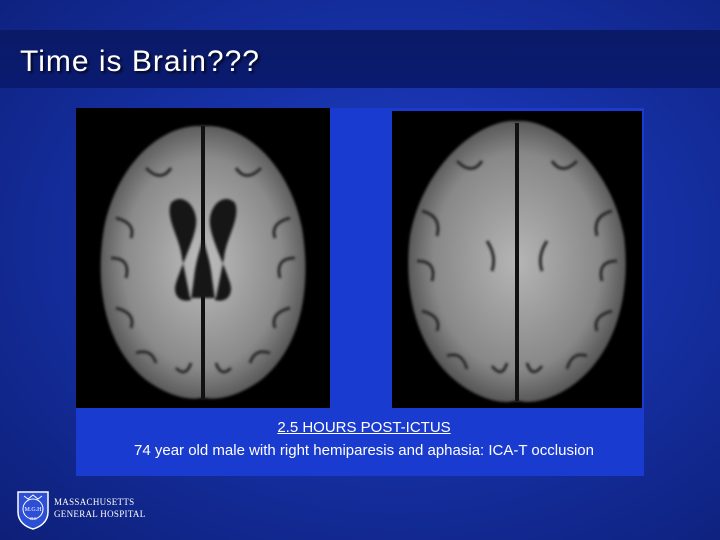  Describe the element at coordinates (364, 427) in the screenshot. I see `caption-heading: 2.5 HOURS POST-ICTUS` at that location.